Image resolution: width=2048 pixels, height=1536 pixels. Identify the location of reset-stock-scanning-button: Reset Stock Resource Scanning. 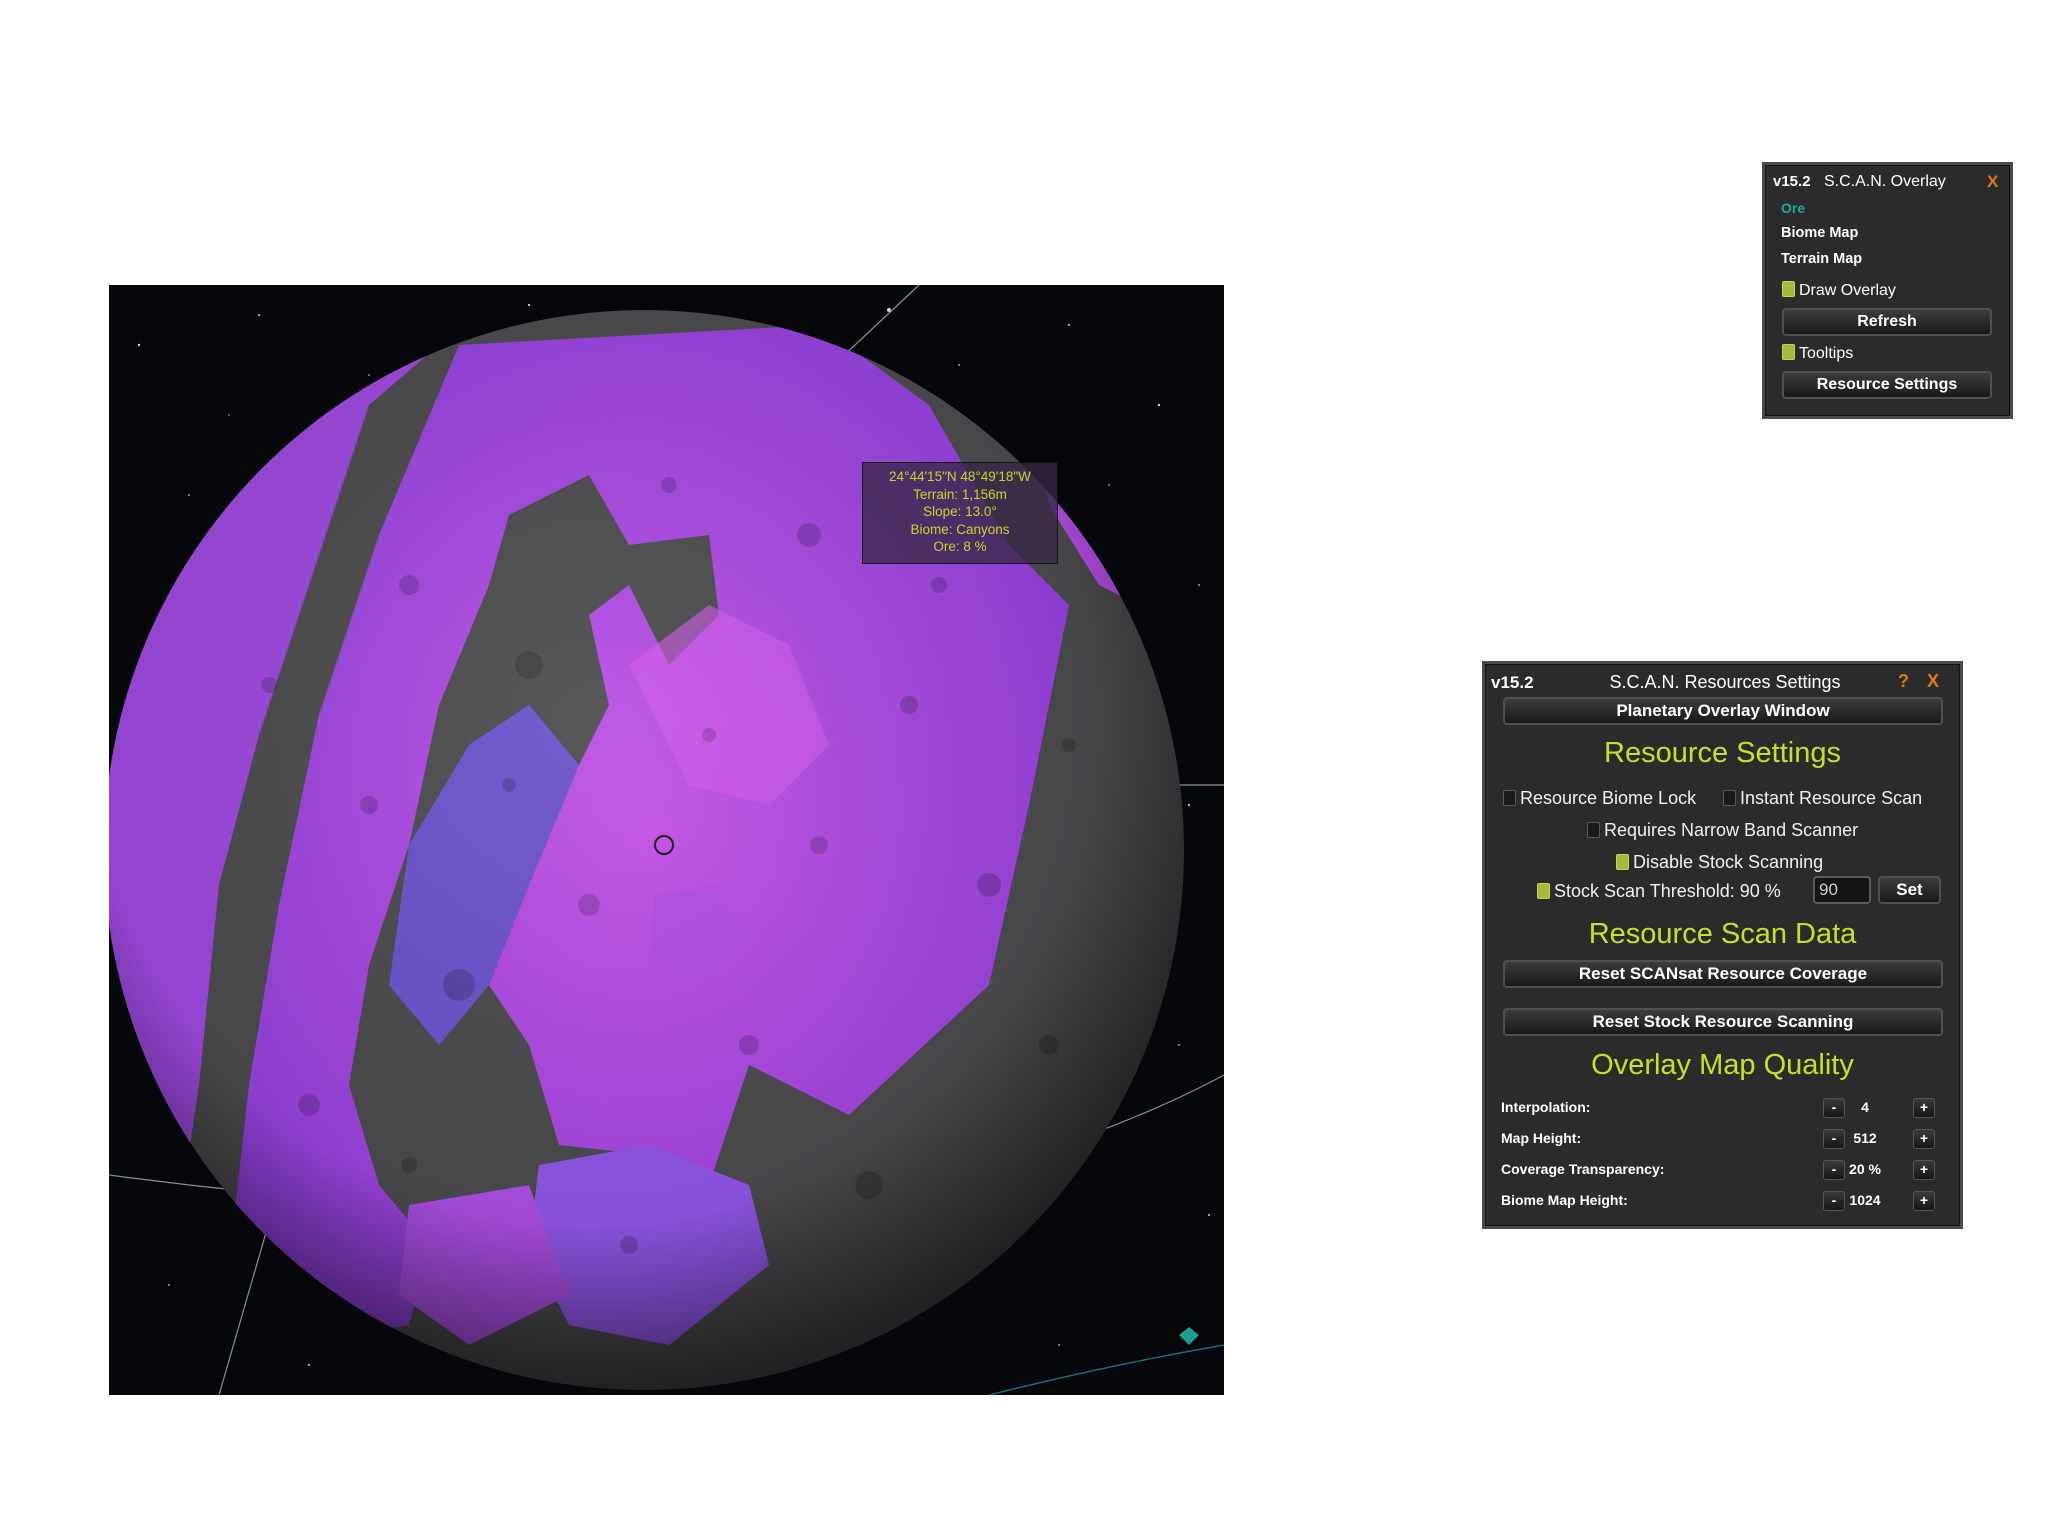
(1723, 1022).